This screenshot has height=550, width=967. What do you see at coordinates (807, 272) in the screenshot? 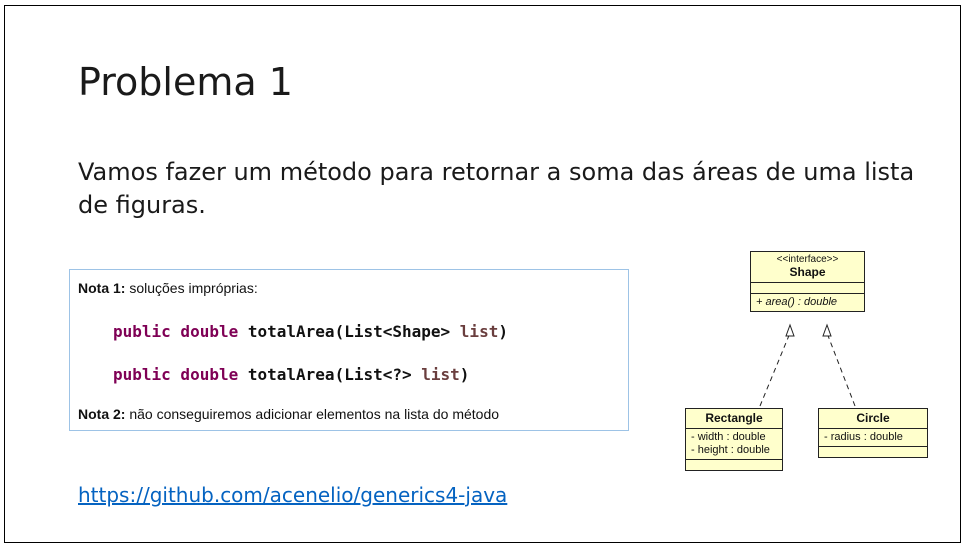
I see `shape-name: Shape` at bounding box center [807, 272].